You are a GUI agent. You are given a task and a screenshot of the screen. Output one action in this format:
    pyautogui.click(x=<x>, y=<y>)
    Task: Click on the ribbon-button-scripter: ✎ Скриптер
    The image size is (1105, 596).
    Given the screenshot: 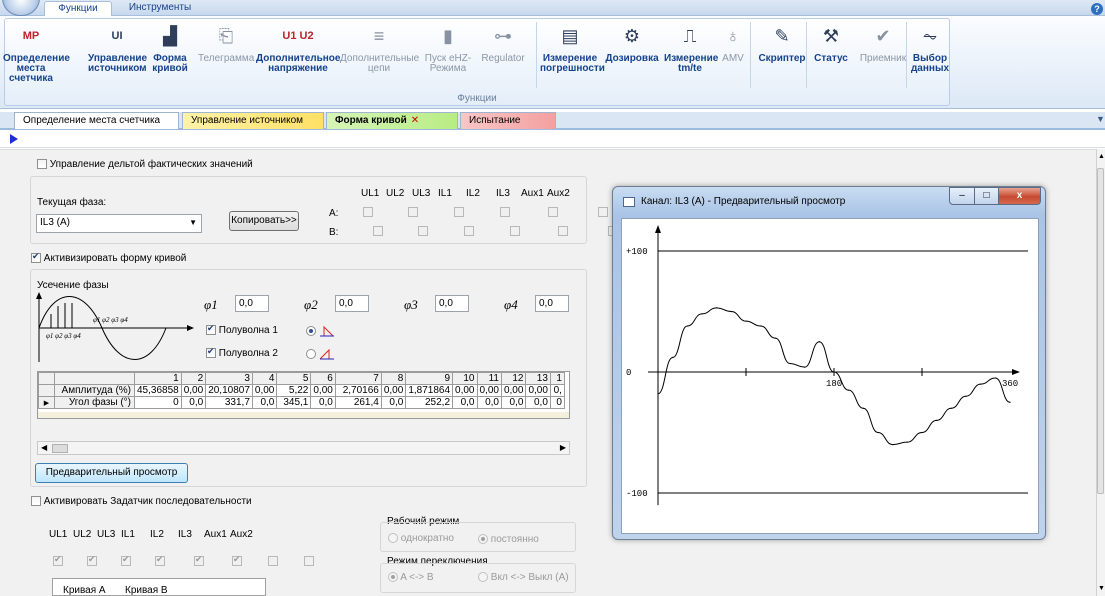 What is the action you would take?
    pyautogui.click(x=782, y=42)
    